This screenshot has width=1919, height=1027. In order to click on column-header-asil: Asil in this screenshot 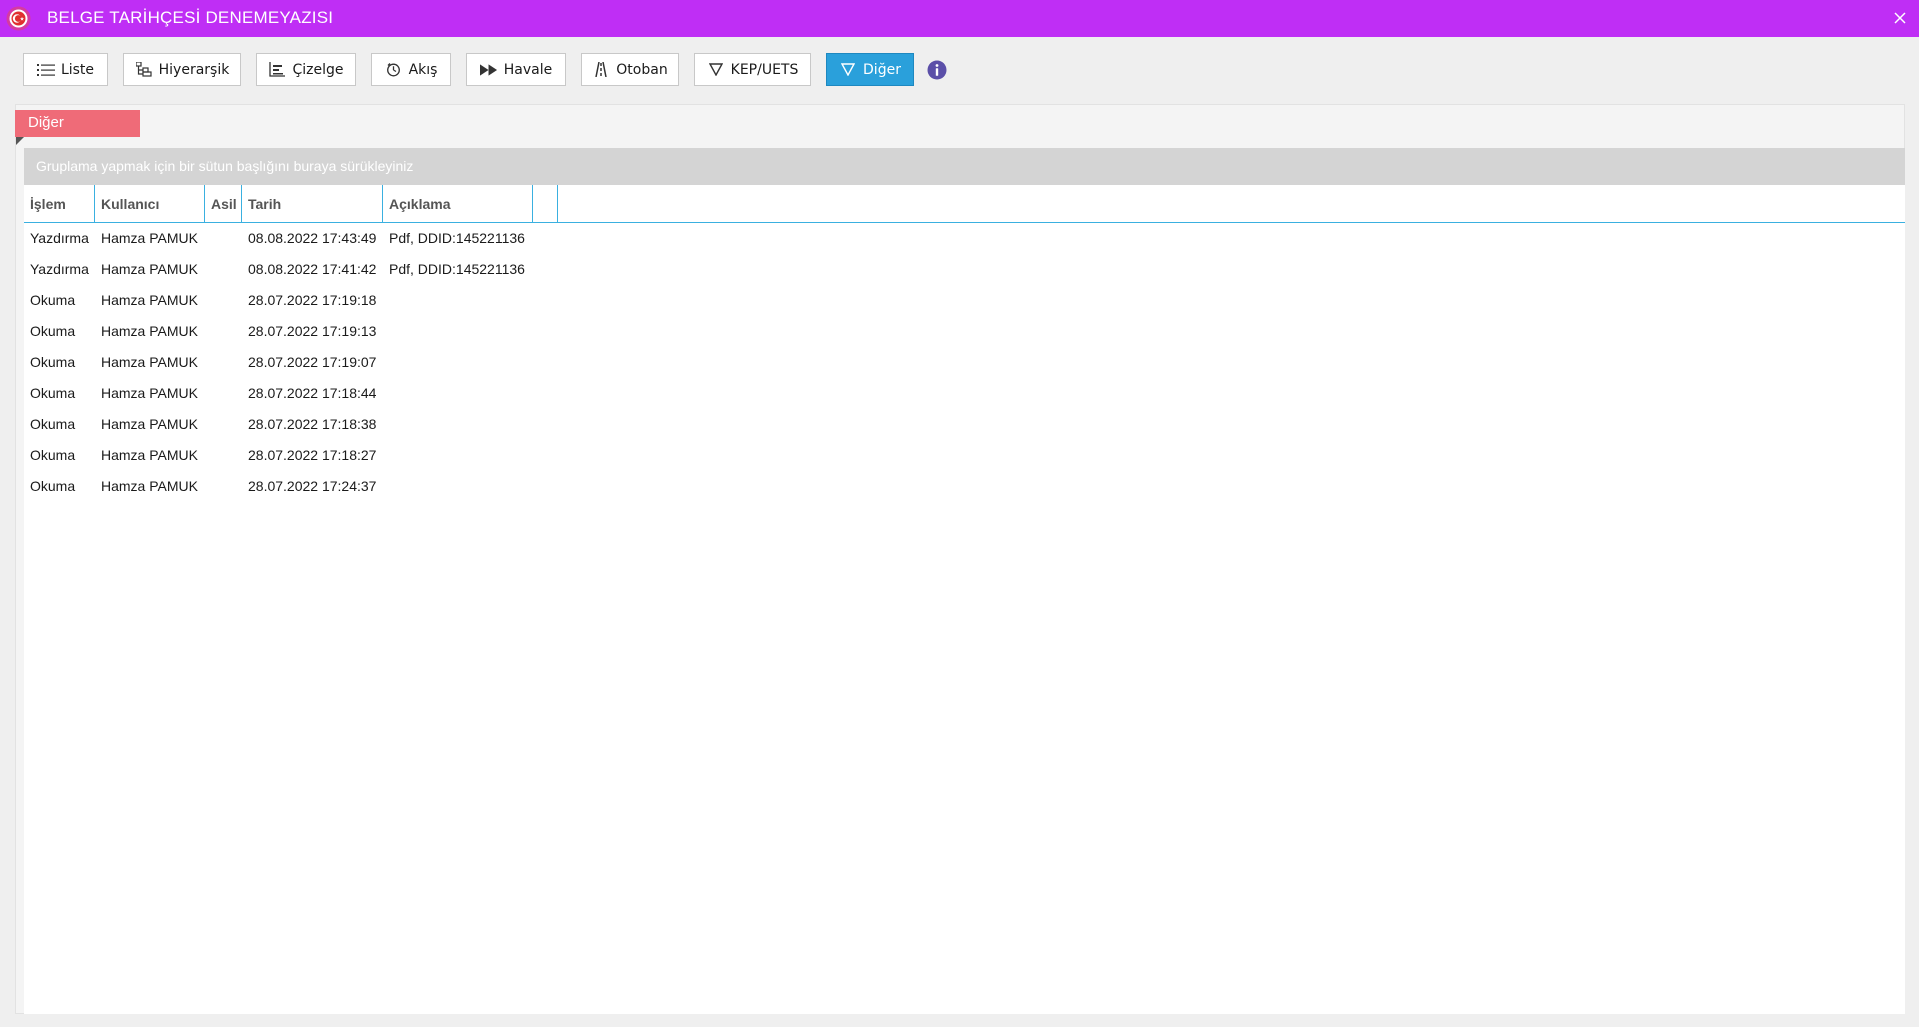, I will do `click(223, 204)`.